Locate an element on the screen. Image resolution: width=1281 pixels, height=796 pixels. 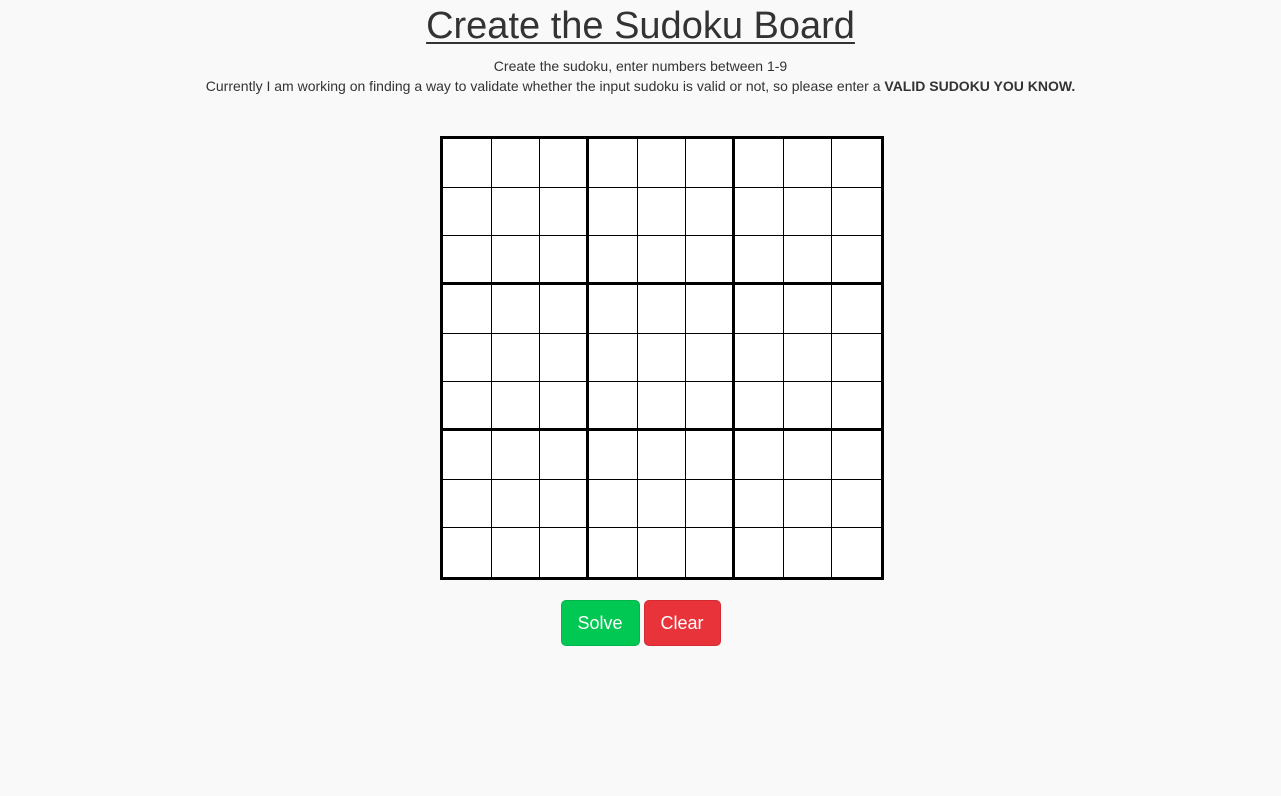
sudoku-cell-r3-c8 is located at coordinates (808, 260).